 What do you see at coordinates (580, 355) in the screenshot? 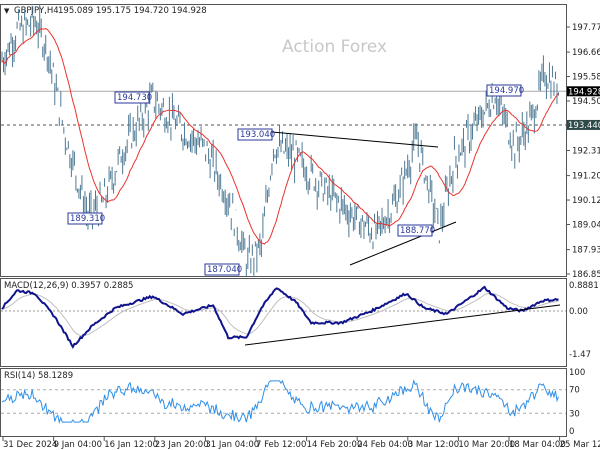
I see `macd-tick-label: -1.47` at bounding box center [580, 355].